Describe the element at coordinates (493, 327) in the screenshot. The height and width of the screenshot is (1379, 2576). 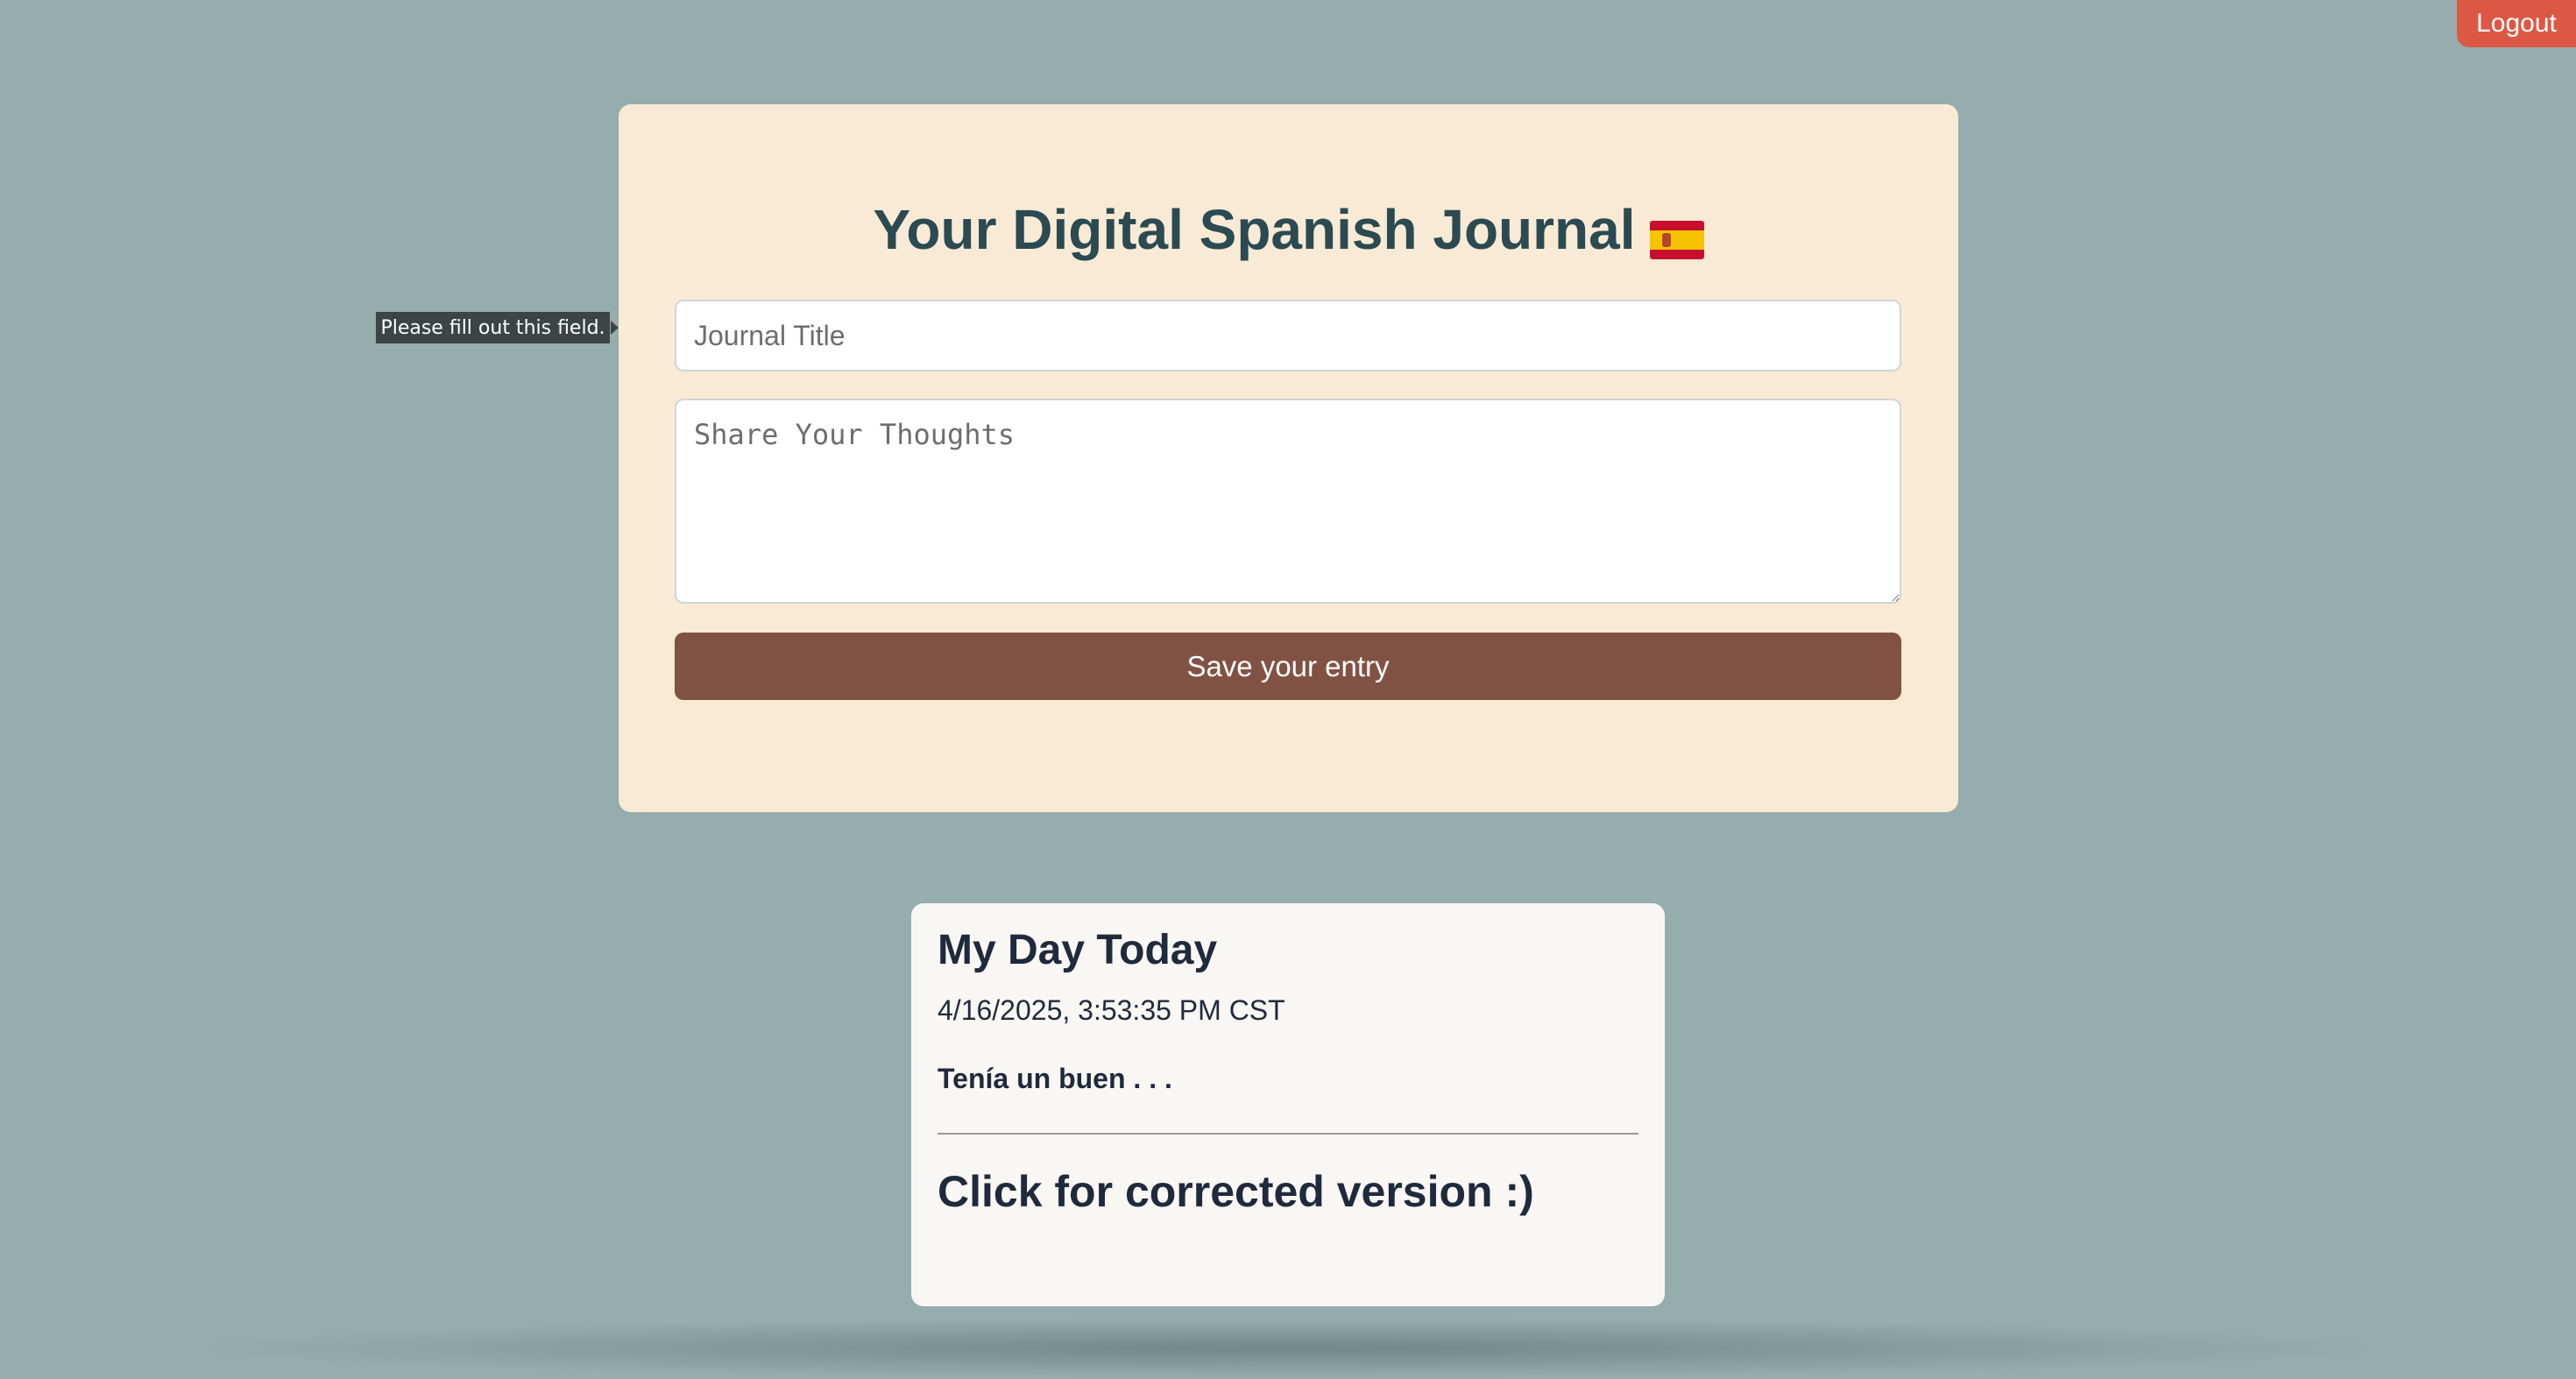
I see `validation-tooltip: Please fill out this field.` at that location.